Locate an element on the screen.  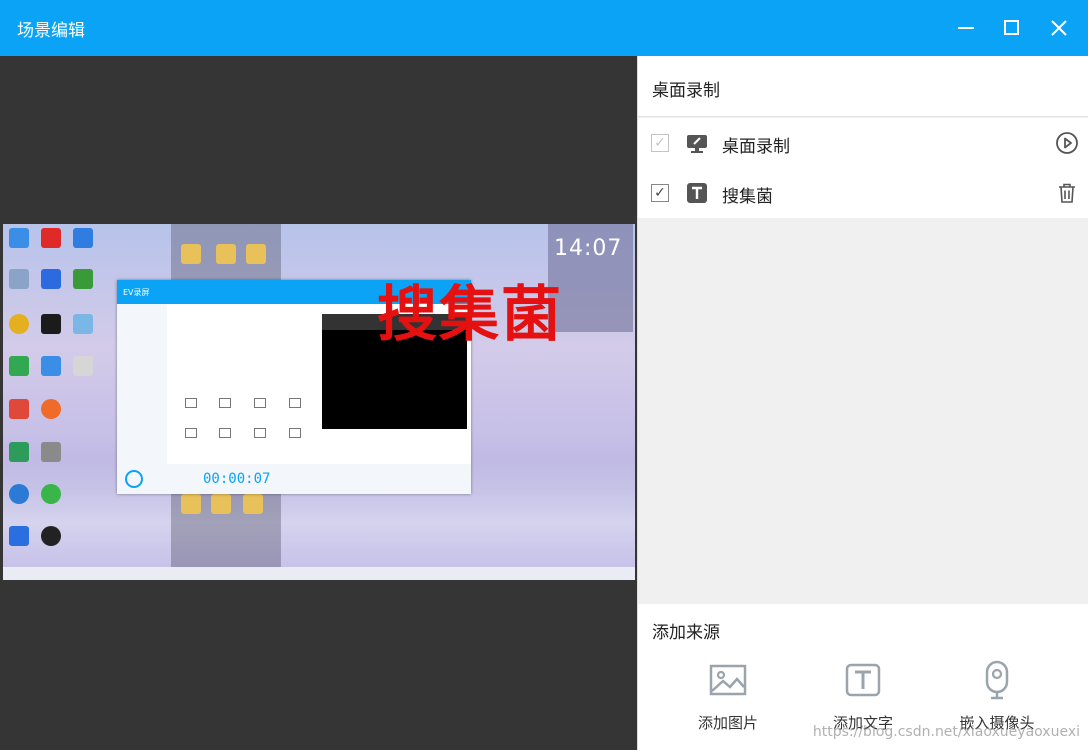
maximize-icon is located at coordinates (1011, 27).